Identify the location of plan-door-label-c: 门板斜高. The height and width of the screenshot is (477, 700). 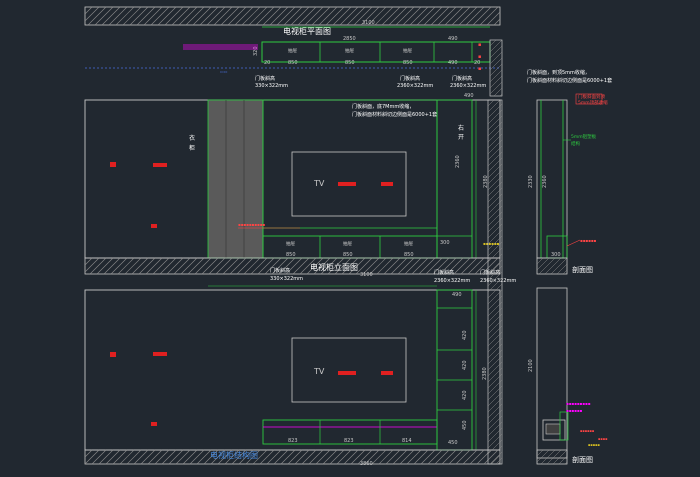
(462, 78).